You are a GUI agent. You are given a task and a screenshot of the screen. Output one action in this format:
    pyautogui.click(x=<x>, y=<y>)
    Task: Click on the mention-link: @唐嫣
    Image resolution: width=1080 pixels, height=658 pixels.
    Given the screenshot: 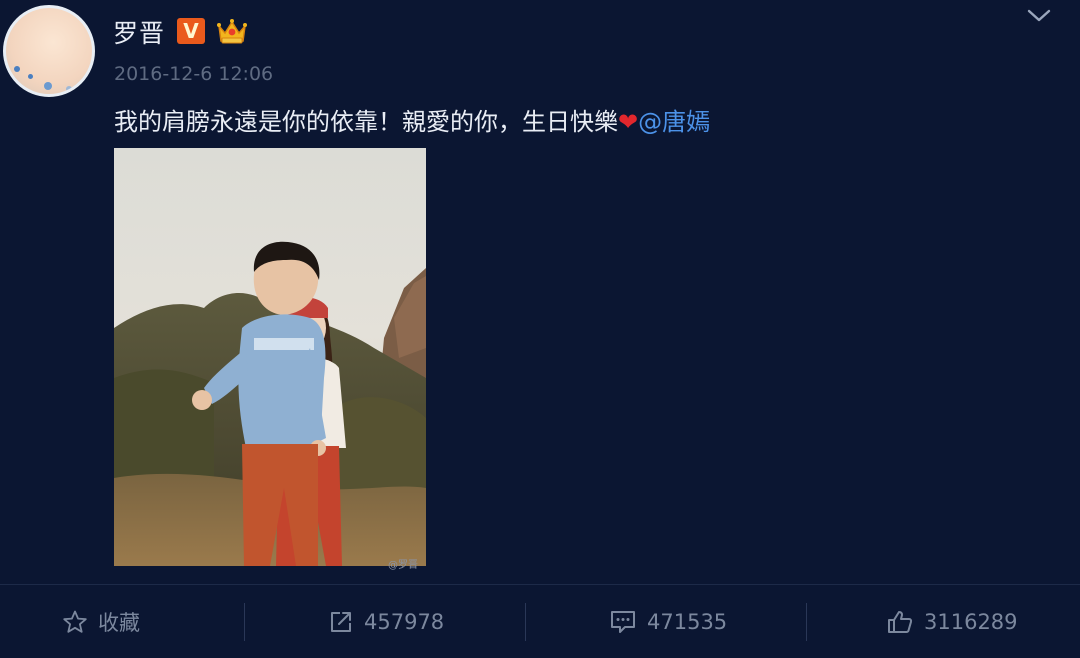 What is the action you would take?
    pyautogui.click(x=674, y=122)
    